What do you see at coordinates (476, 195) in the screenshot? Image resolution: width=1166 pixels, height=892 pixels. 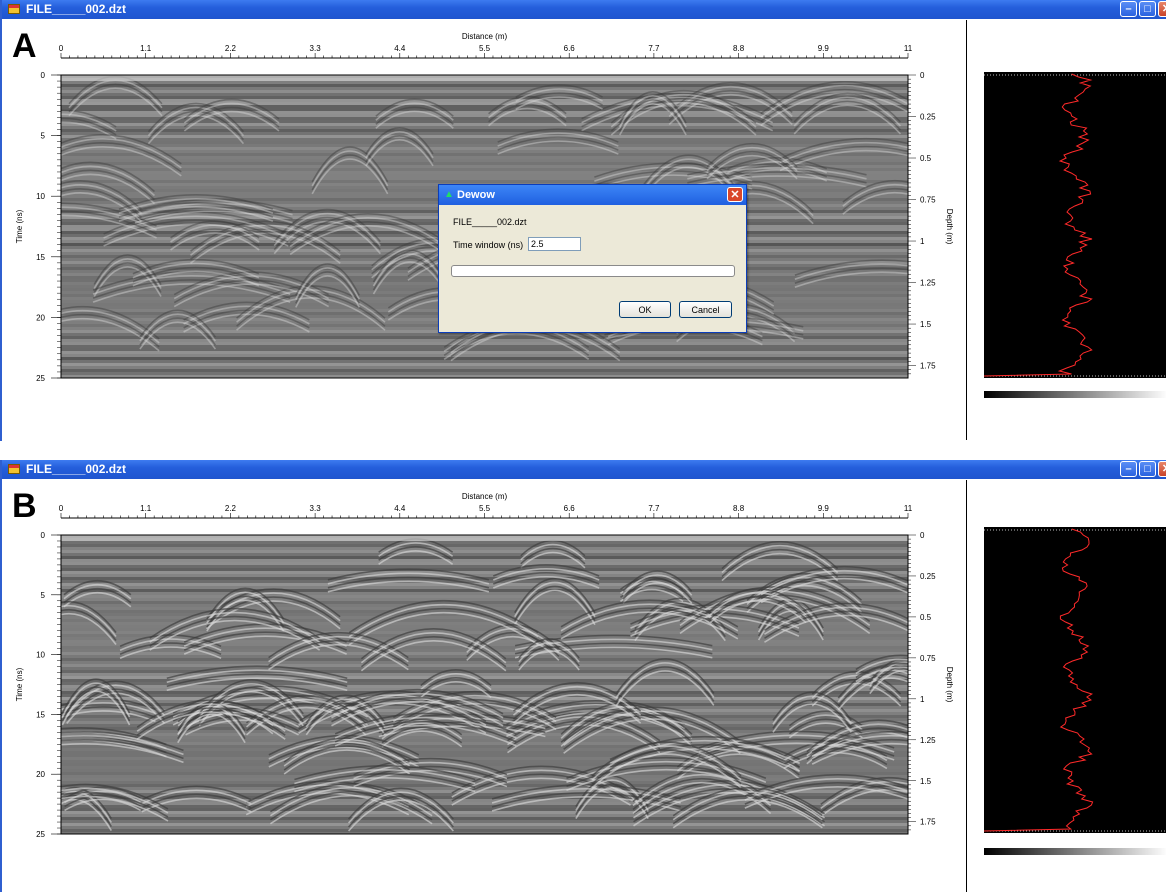 I see `dialog-title: Dewow` at bounding box center [476, 195].